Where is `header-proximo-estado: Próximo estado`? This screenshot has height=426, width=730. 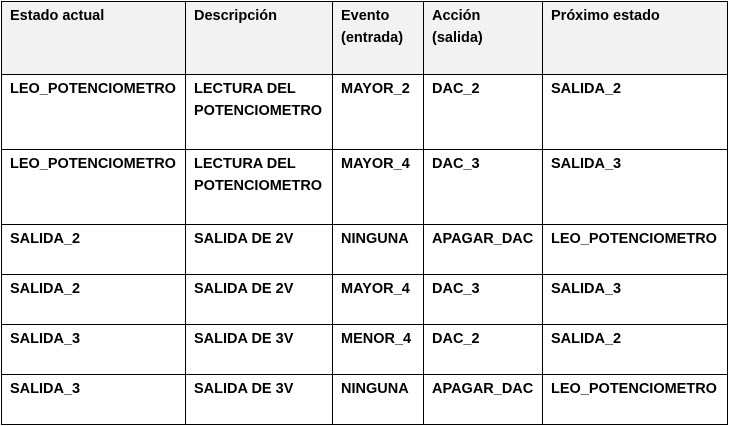
header-proximo-estado: Próximo estado is located at coordinates (635, 38).